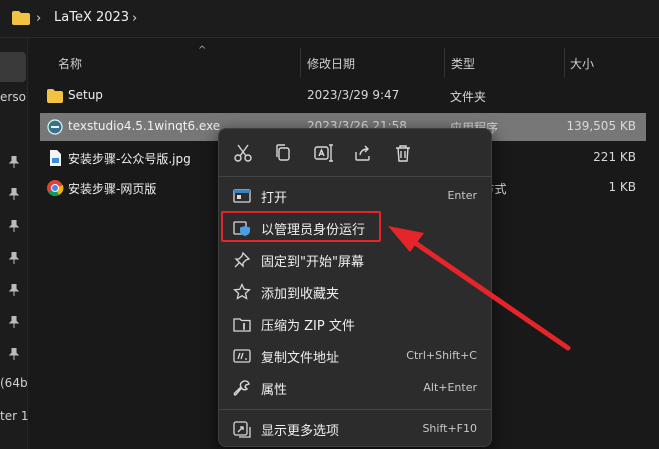 The image size is (659, 449). I want to click on file-date: 2023/3/29 9:47, so click(353, 95).